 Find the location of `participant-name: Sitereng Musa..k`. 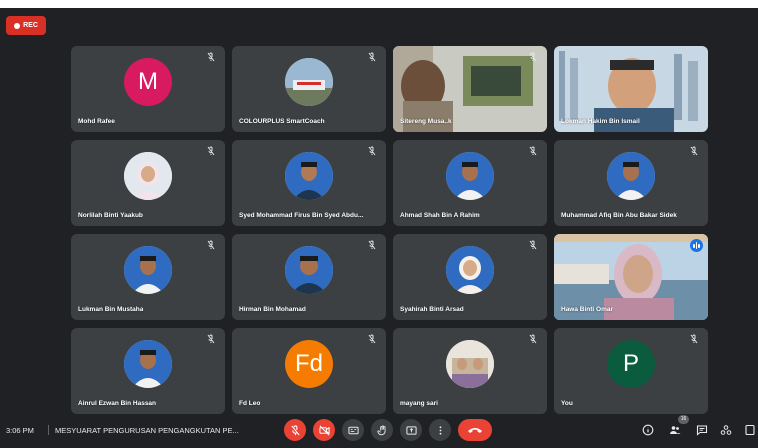

participant-name: Sitereng Musa..k is located at coordinates (426, 121).